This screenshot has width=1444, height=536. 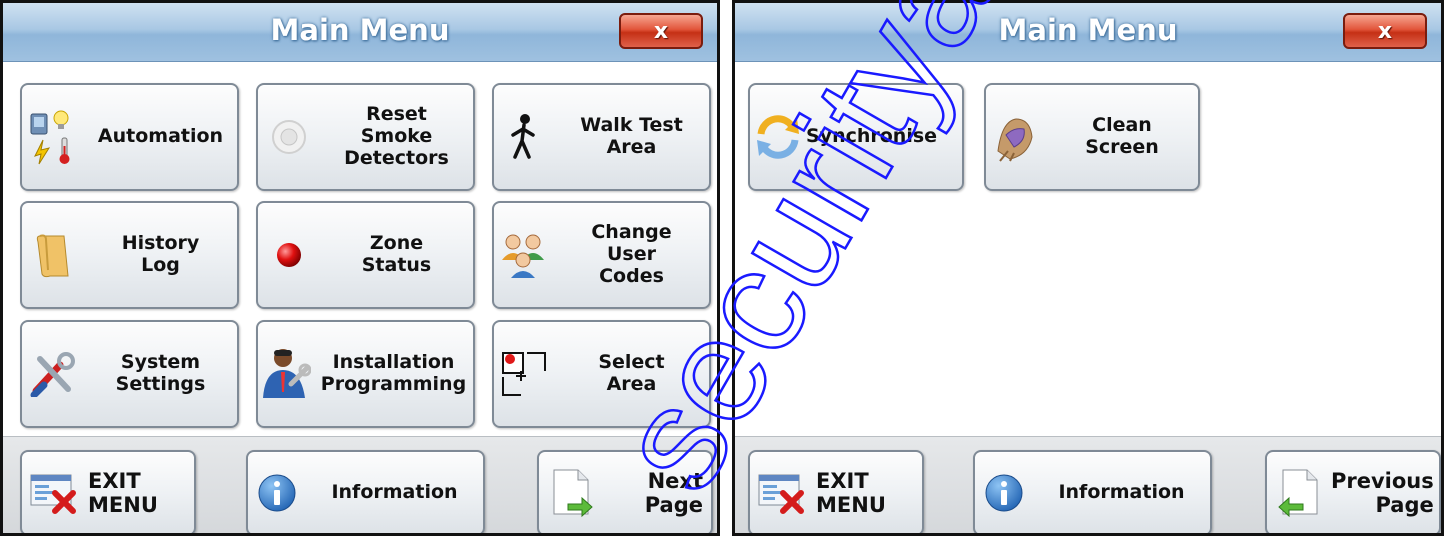 I want to click on walking-person-icon, so click(x=524, y=137).